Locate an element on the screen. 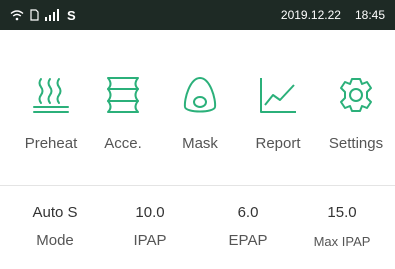  time-display: 18:45 is located at coordinates (369, 15).